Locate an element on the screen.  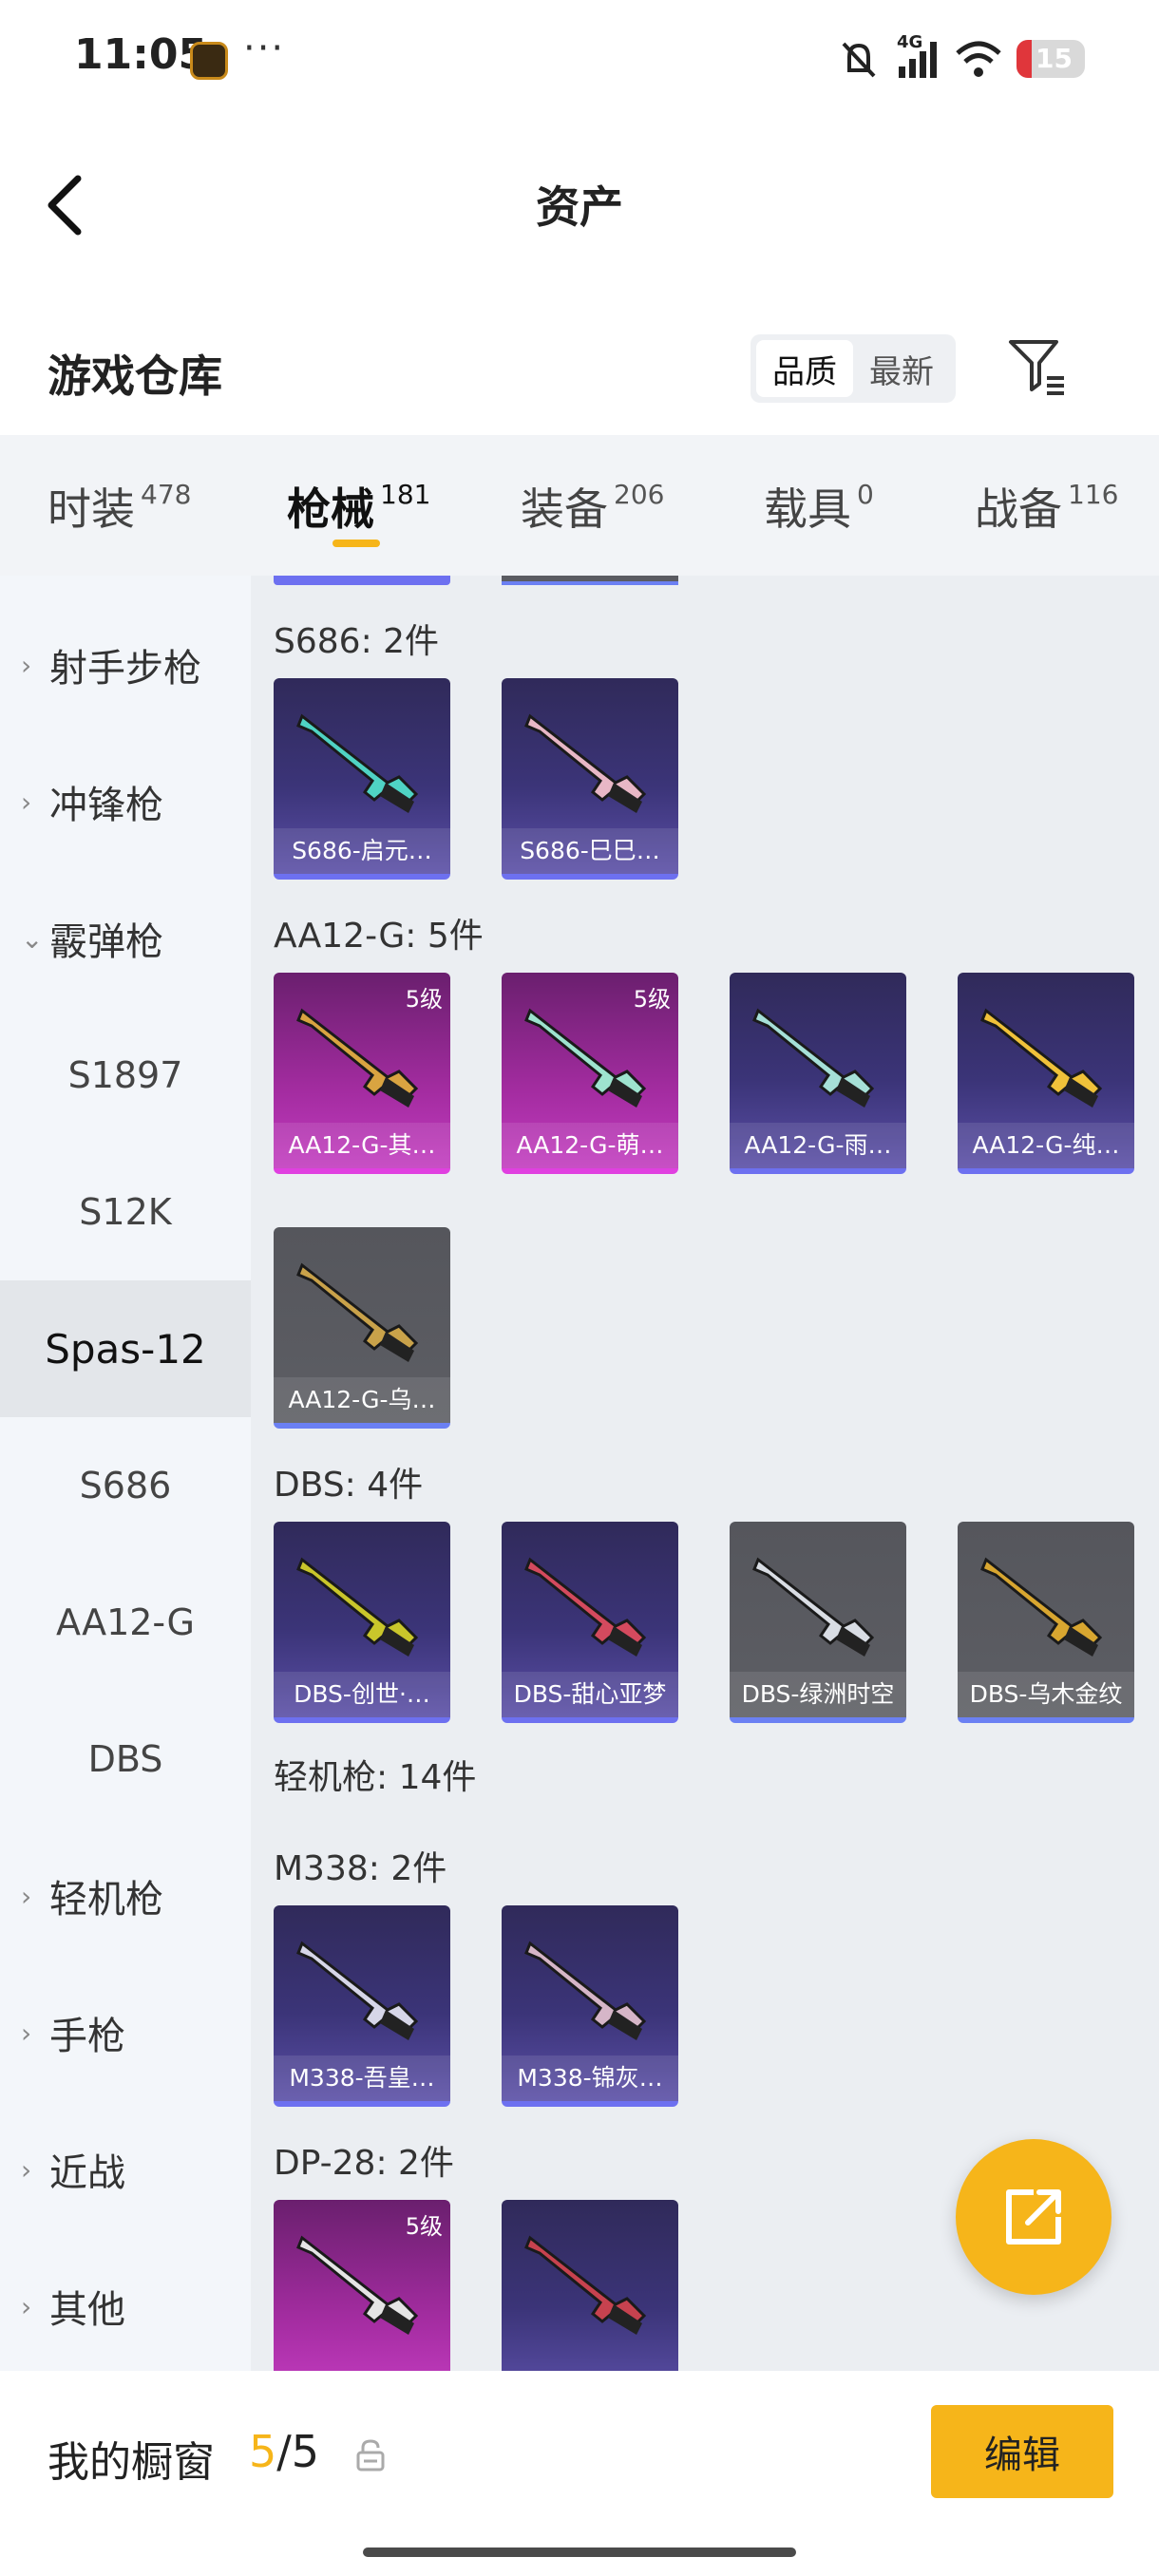
category-tabs: 时装 478 枪械 181 装备 206 载具 0 战备 116 is located at coordinates (579, 506).